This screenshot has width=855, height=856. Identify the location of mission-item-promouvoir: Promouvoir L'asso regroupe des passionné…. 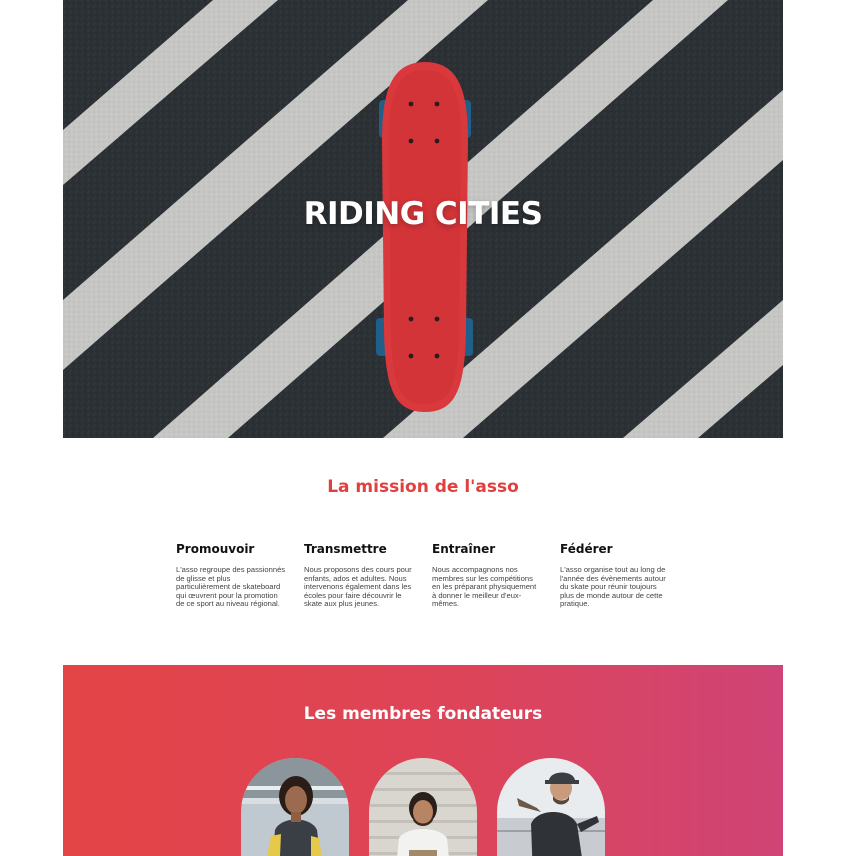
(231, 575).